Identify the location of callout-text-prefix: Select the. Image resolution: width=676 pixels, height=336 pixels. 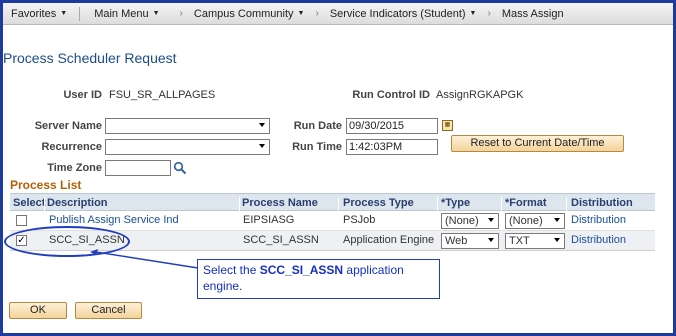
(231, 270).